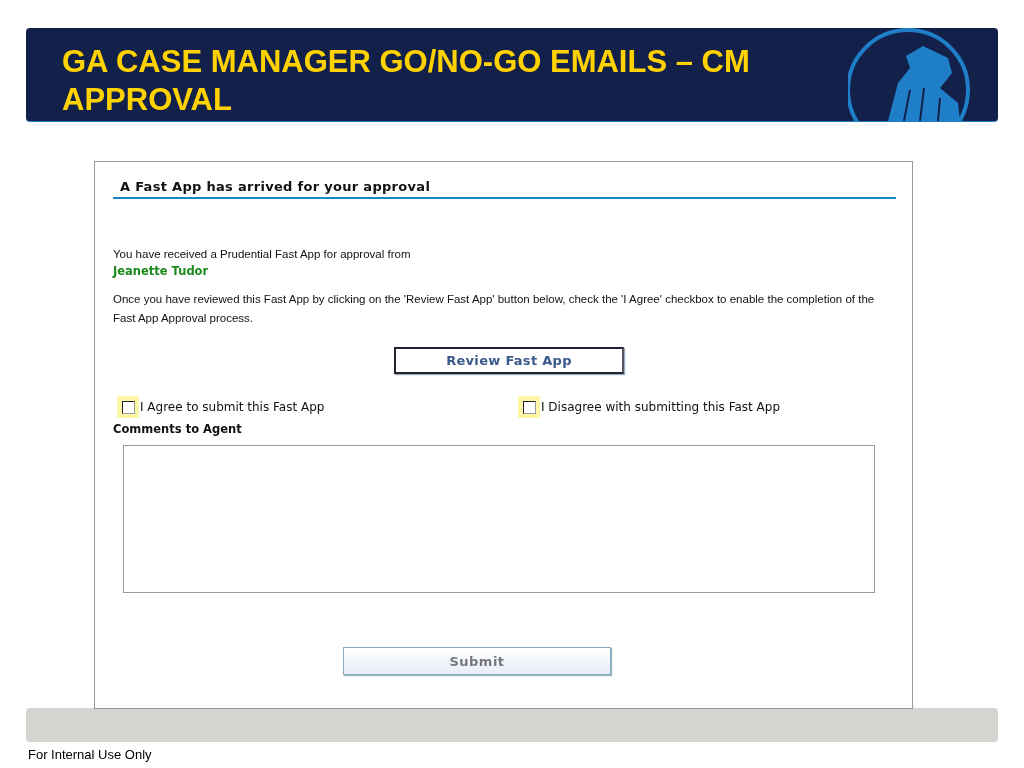 The image size is (1024, 768). I want to click on slide-title: GA CASE MANAGER GO/NO-GO EMAILS – CM APPROVAL, so click(406, 81).